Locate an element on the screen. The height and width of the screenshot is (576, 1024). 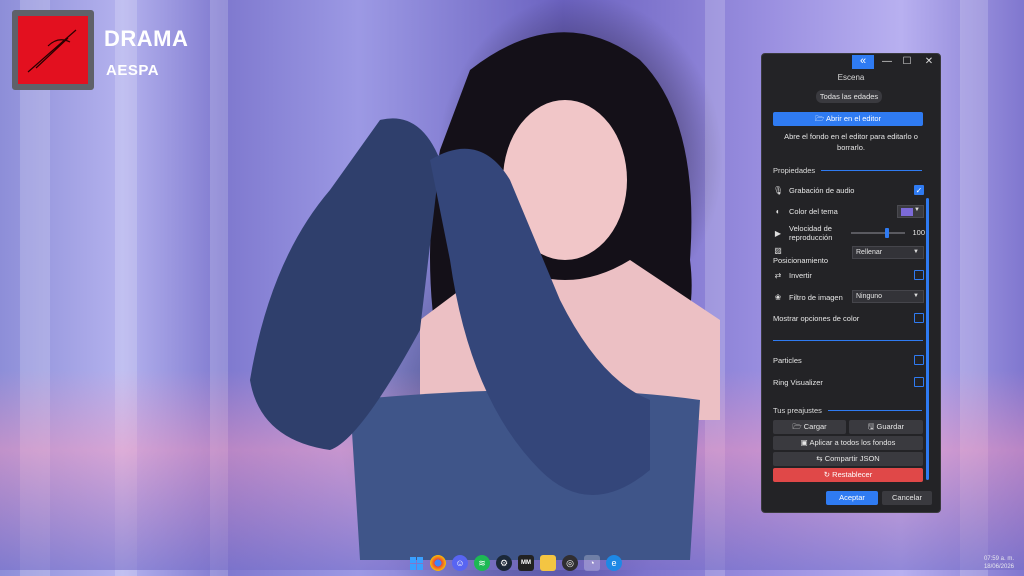
open-in-editor-button: 🗁 Abrir en el editor is located at coordinates (848, 119).